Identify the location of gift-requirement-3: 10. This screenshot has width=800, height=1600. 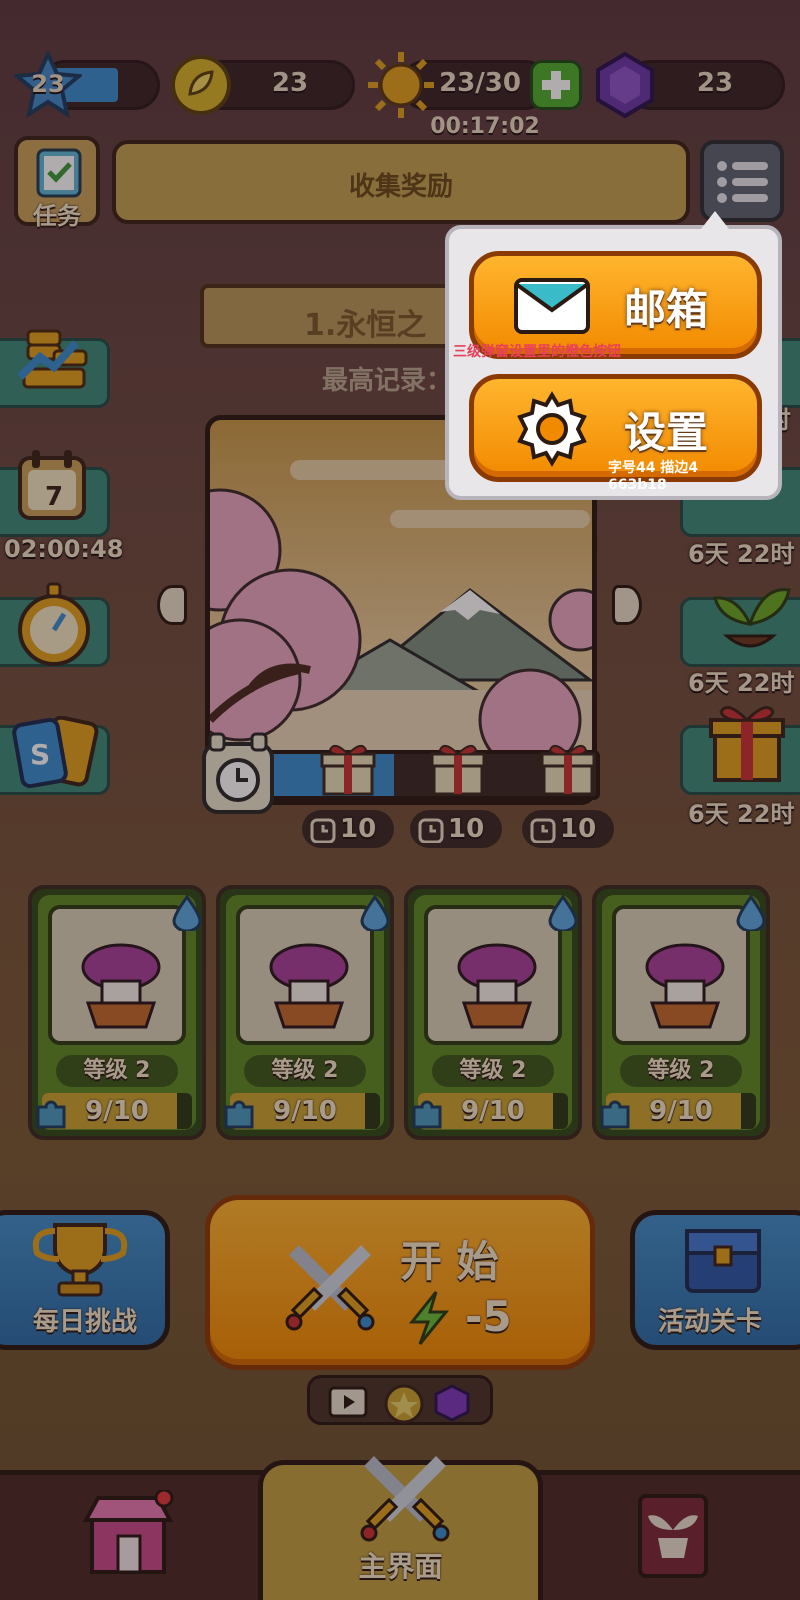
(568, 829).